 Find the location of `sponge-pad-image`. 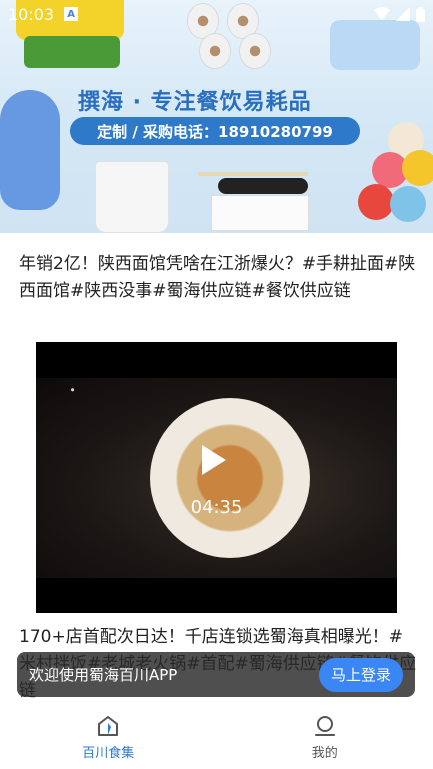

sponge-pad-image is located at coordinates (72, 52).